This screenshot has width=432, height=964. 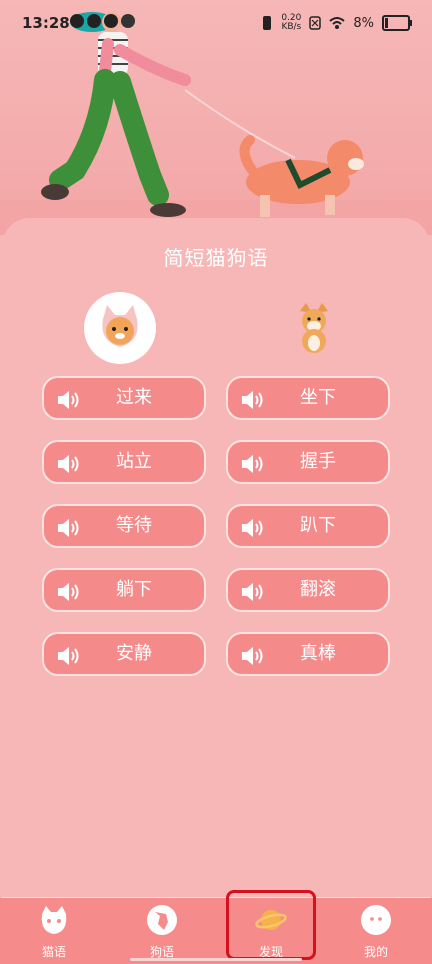 I want to click on phrase-label: 翻滚, so click(x=318, y=589).